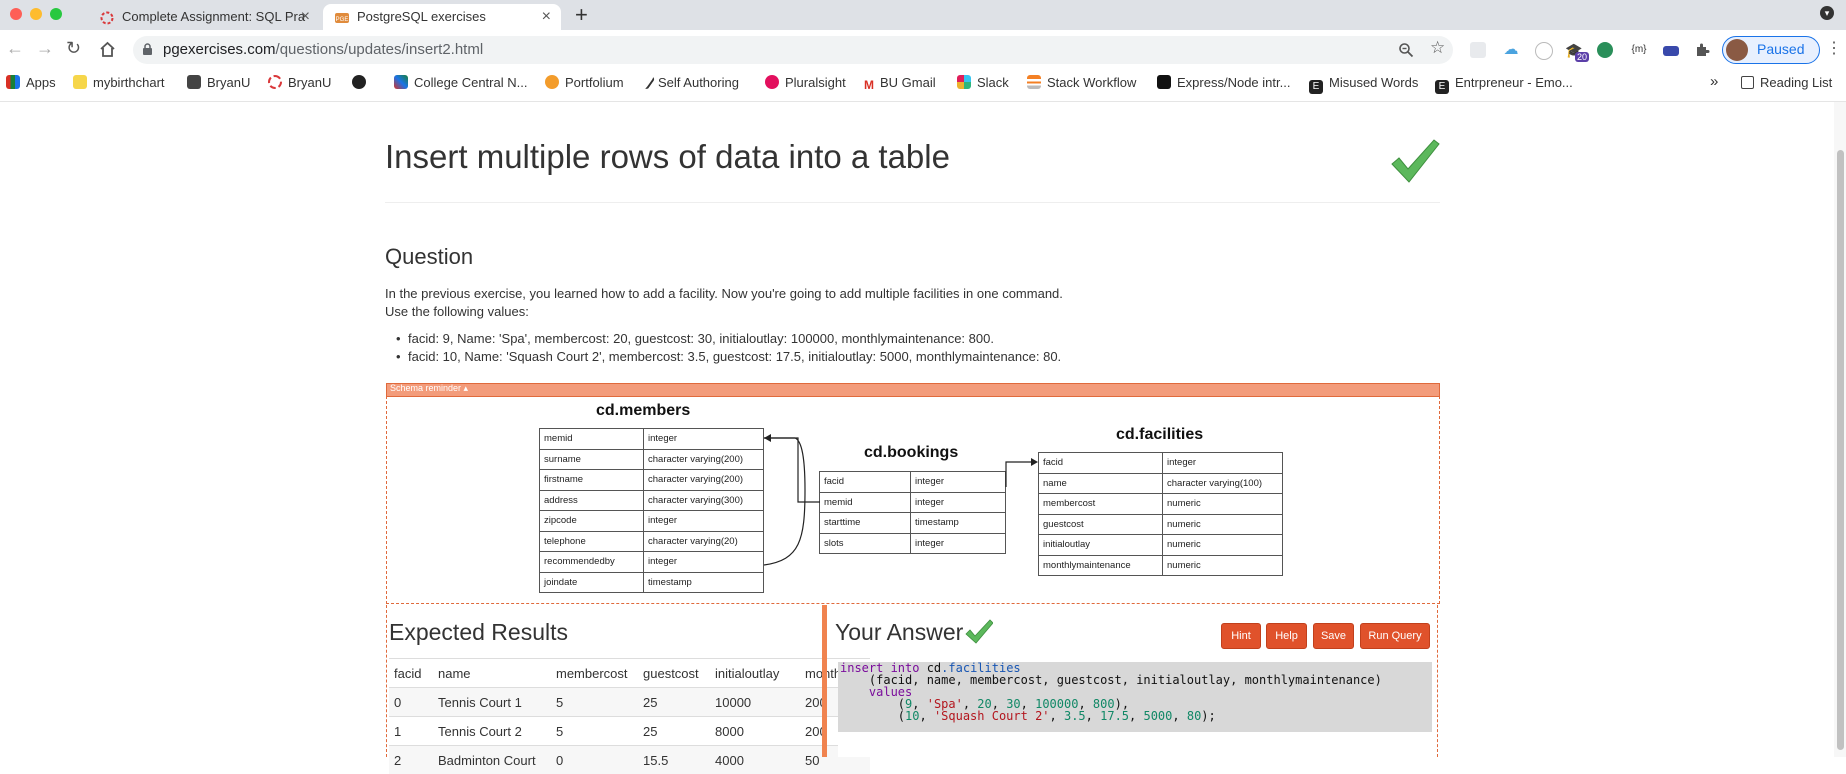 The height and width of the screenshot is (774, 1846). I want to click on bookmark-label: Stack Workflow, so click(1091, 82).